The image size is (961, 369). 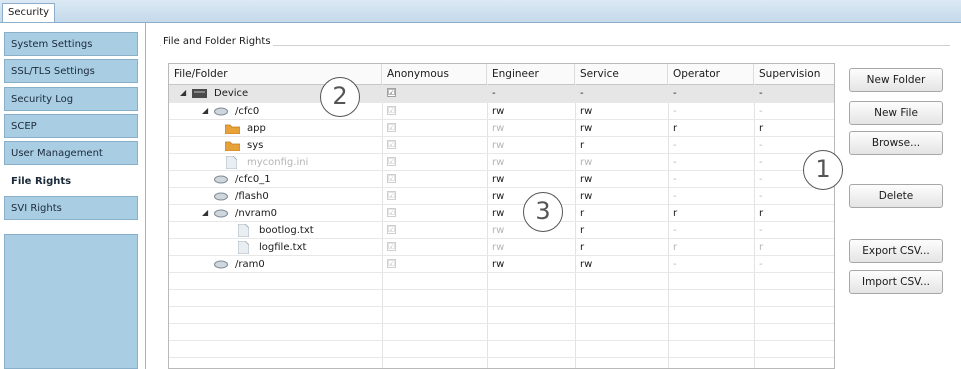 I want to click on folder-icon, so click(x=232, y=146).